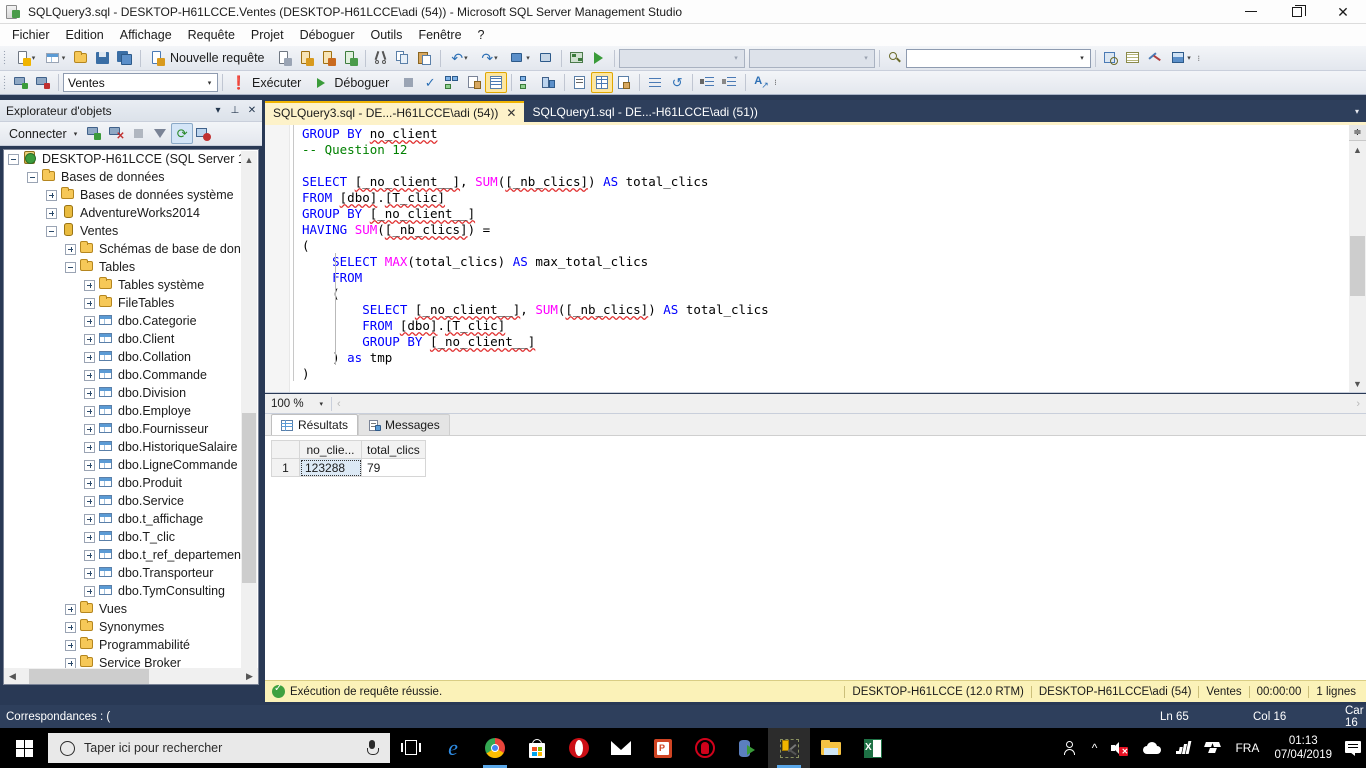  What do you see at coordinates (12, 676) in the screenshot?
I see `scroll-left-arrow: ◀` at bounding box center [12, 676].